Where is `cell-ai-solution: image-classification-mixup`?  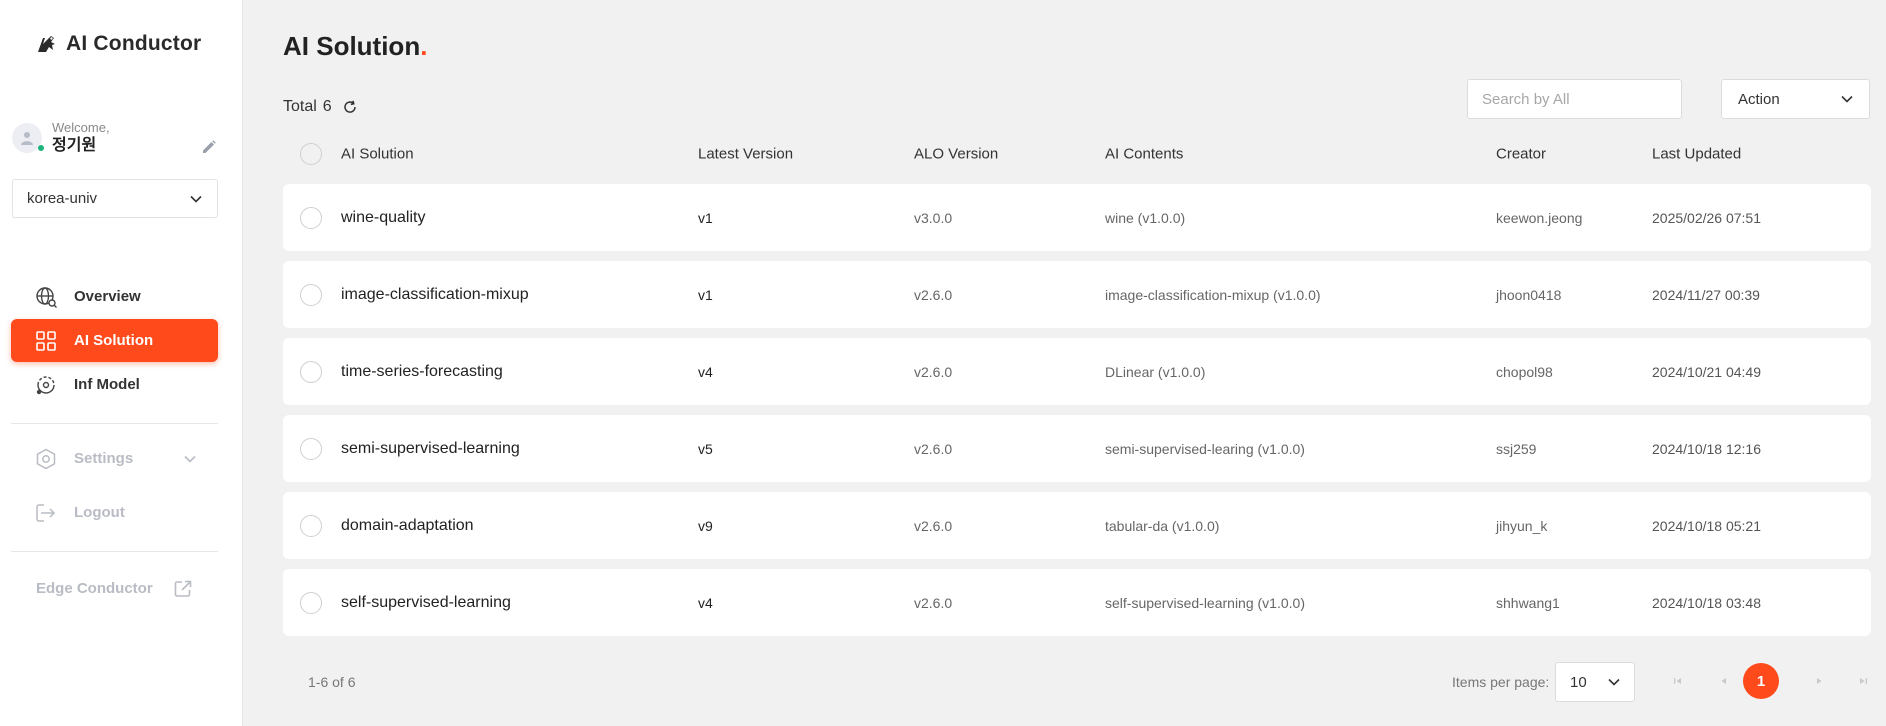
cell-ai-solution: image-classification-mixup is located at coordinates (435, 295).